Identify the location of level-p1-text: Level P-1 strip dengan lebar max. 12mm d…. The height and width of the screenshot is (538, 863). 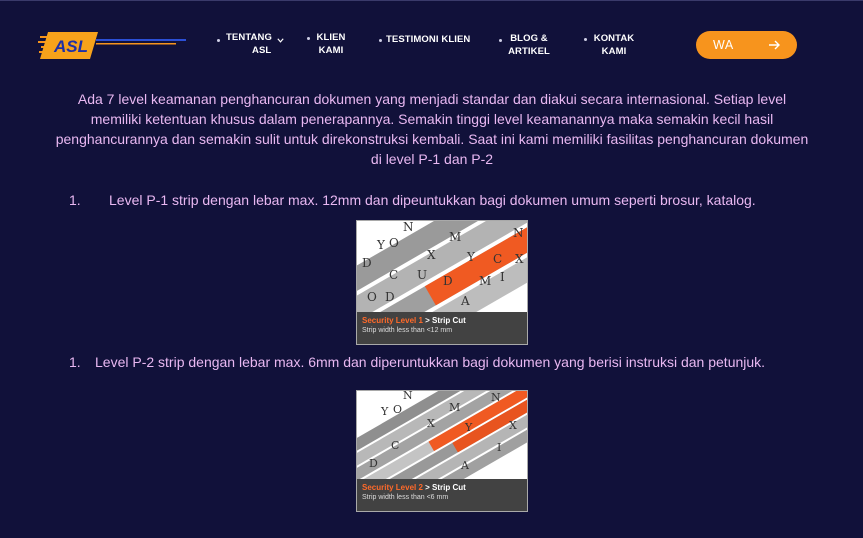
(432, 200).